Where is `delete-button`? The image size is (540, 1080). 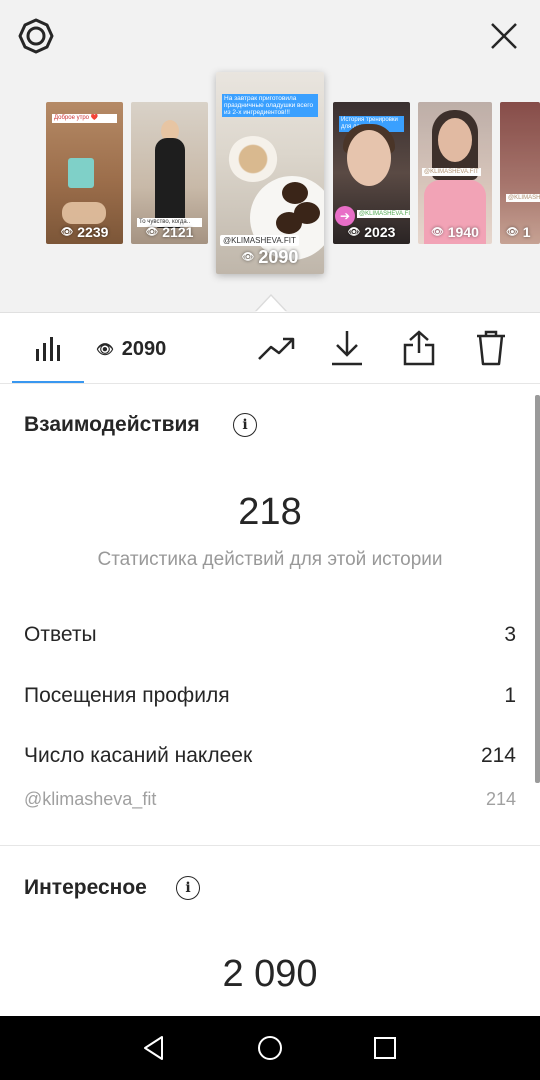
delete-button is located at coordinates (491, 348).